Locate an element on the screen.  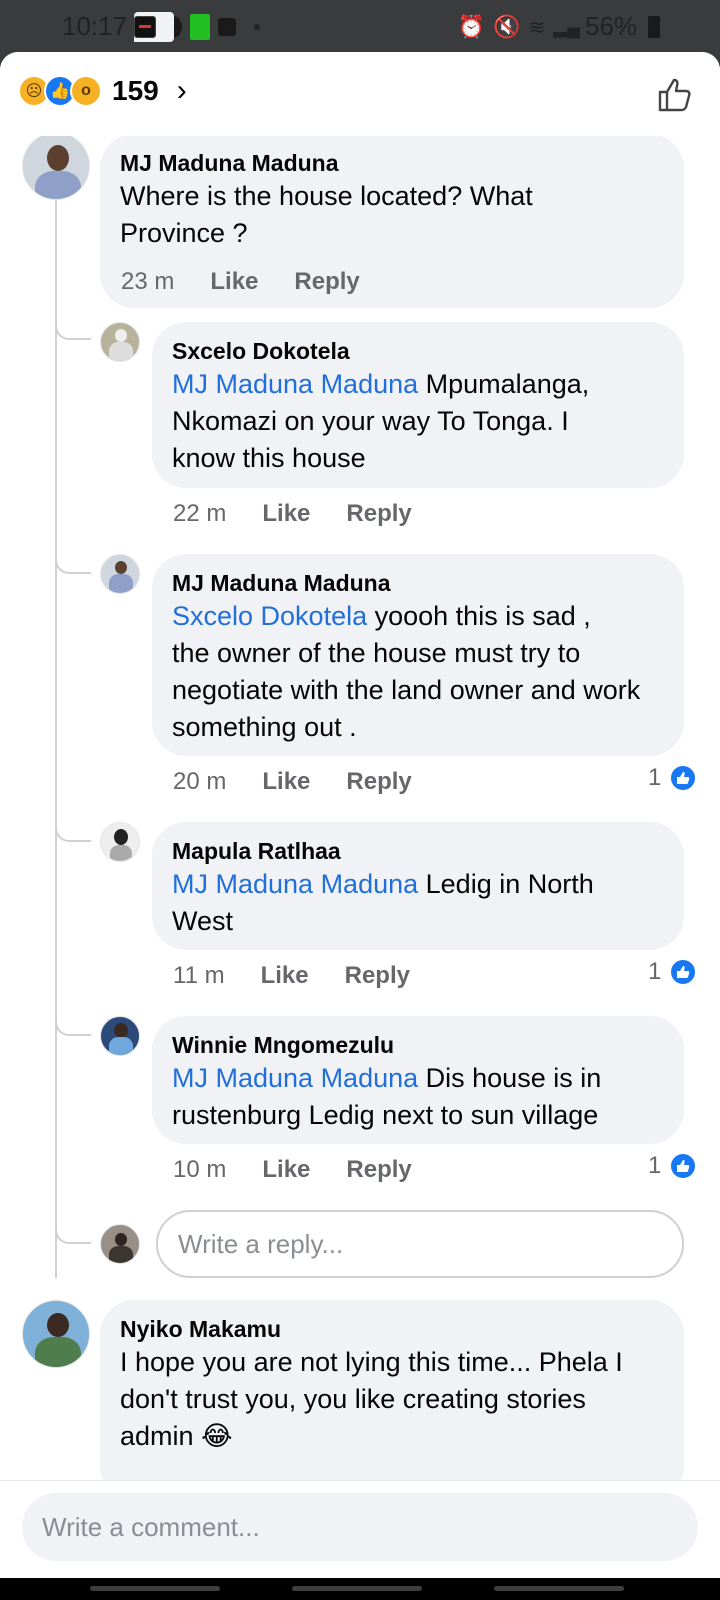
checkbox-icon is located at coordinates (227, 27).